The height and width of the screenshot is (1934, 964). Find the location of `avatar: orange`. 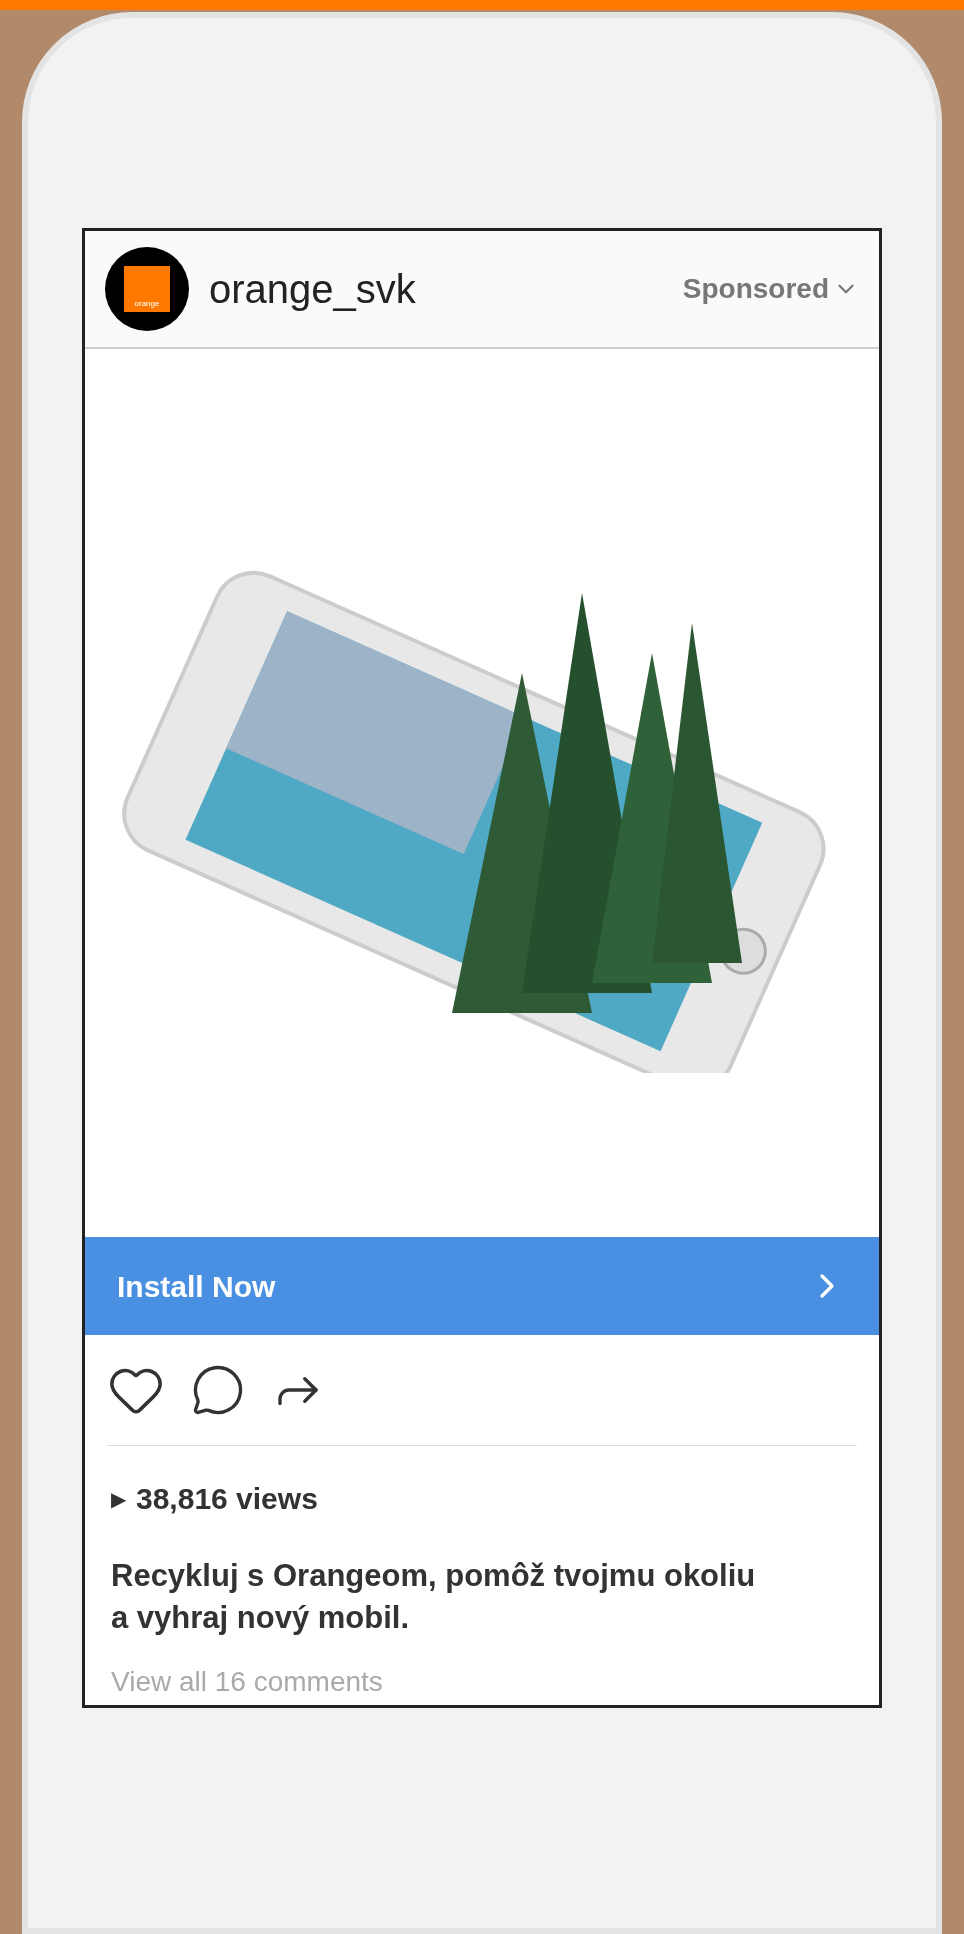

avatar: orange is located at coordinates (147, 289).